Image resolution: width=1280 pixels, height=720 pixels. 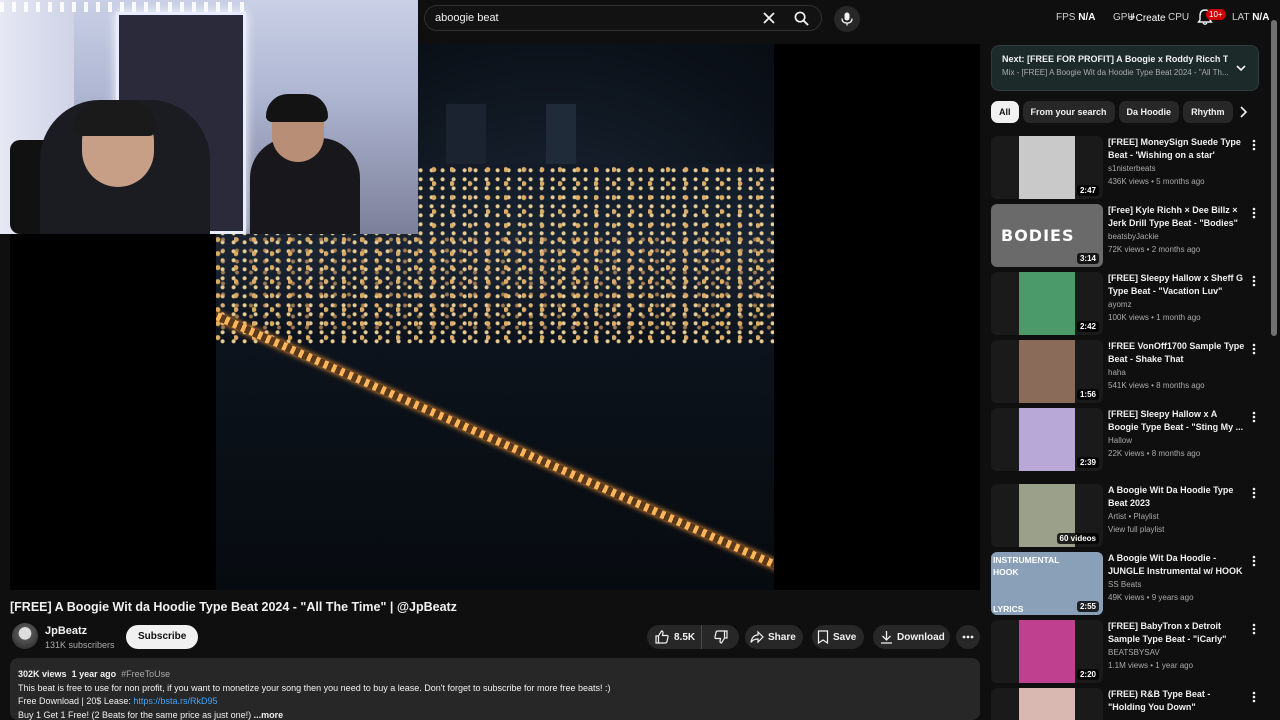 I want to click on recommendation-channel: BEATSBYSAV, so click(x=1134, y=652).